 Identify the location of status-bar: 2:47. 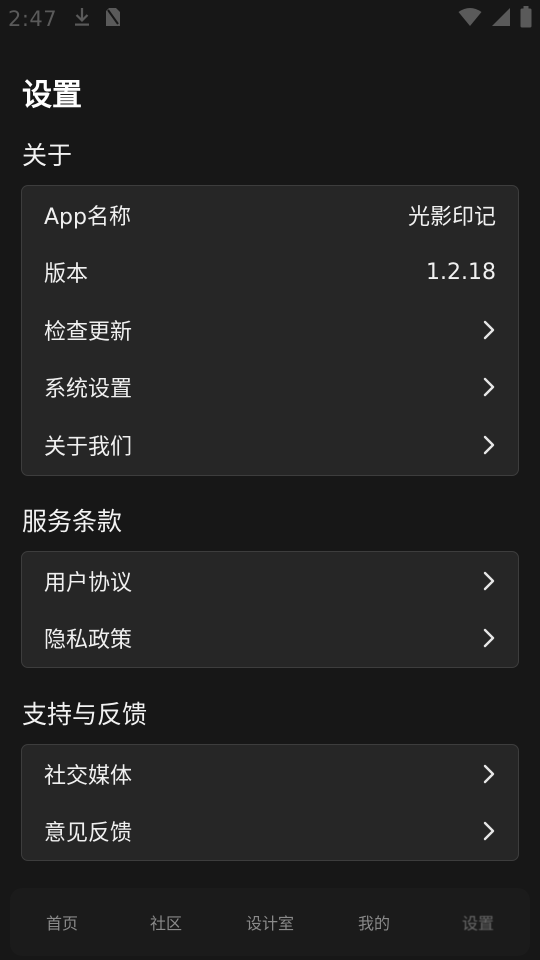
(270, 19).